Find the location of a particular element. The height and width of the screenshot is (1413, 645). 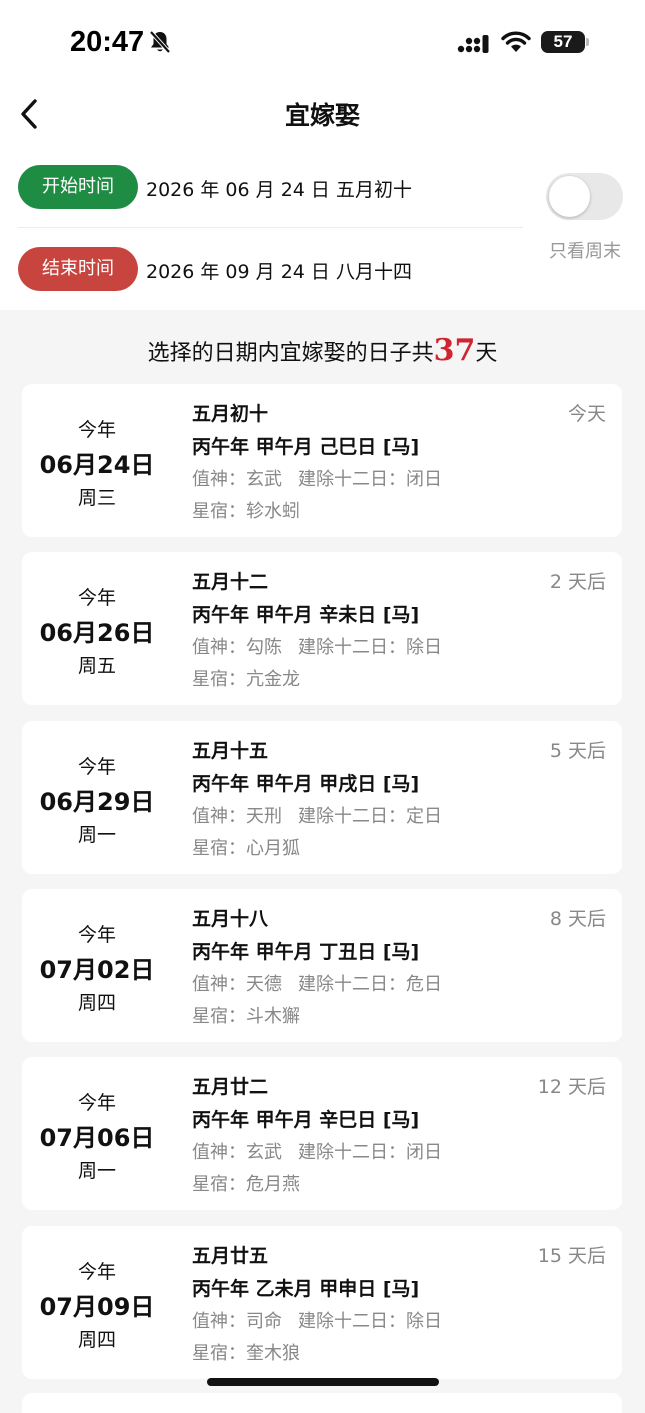

day-xingxiu: 星宿：亢金龙 is located at coordinates (246, 678).